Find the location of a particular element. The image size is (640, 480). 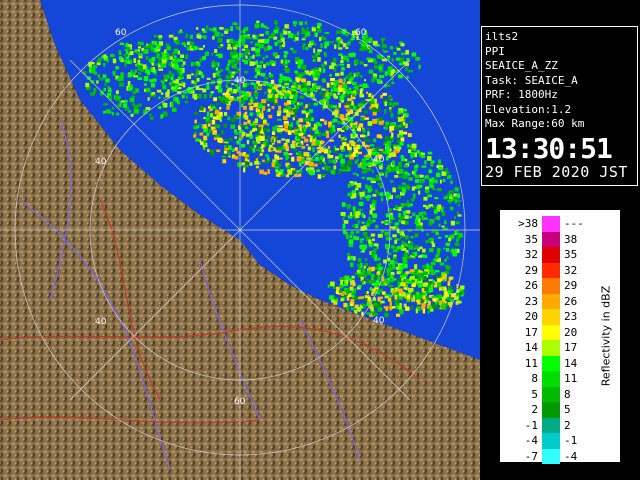

ring-label: 60 is located at coordinates (240, 402).